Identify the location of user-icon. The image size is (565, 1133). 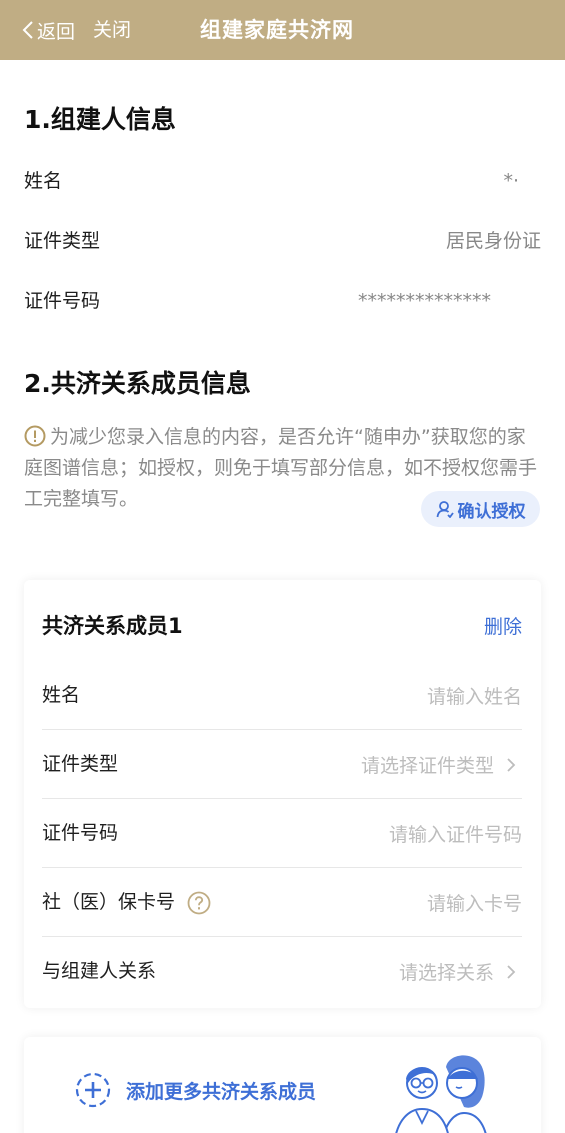
(445, 509).